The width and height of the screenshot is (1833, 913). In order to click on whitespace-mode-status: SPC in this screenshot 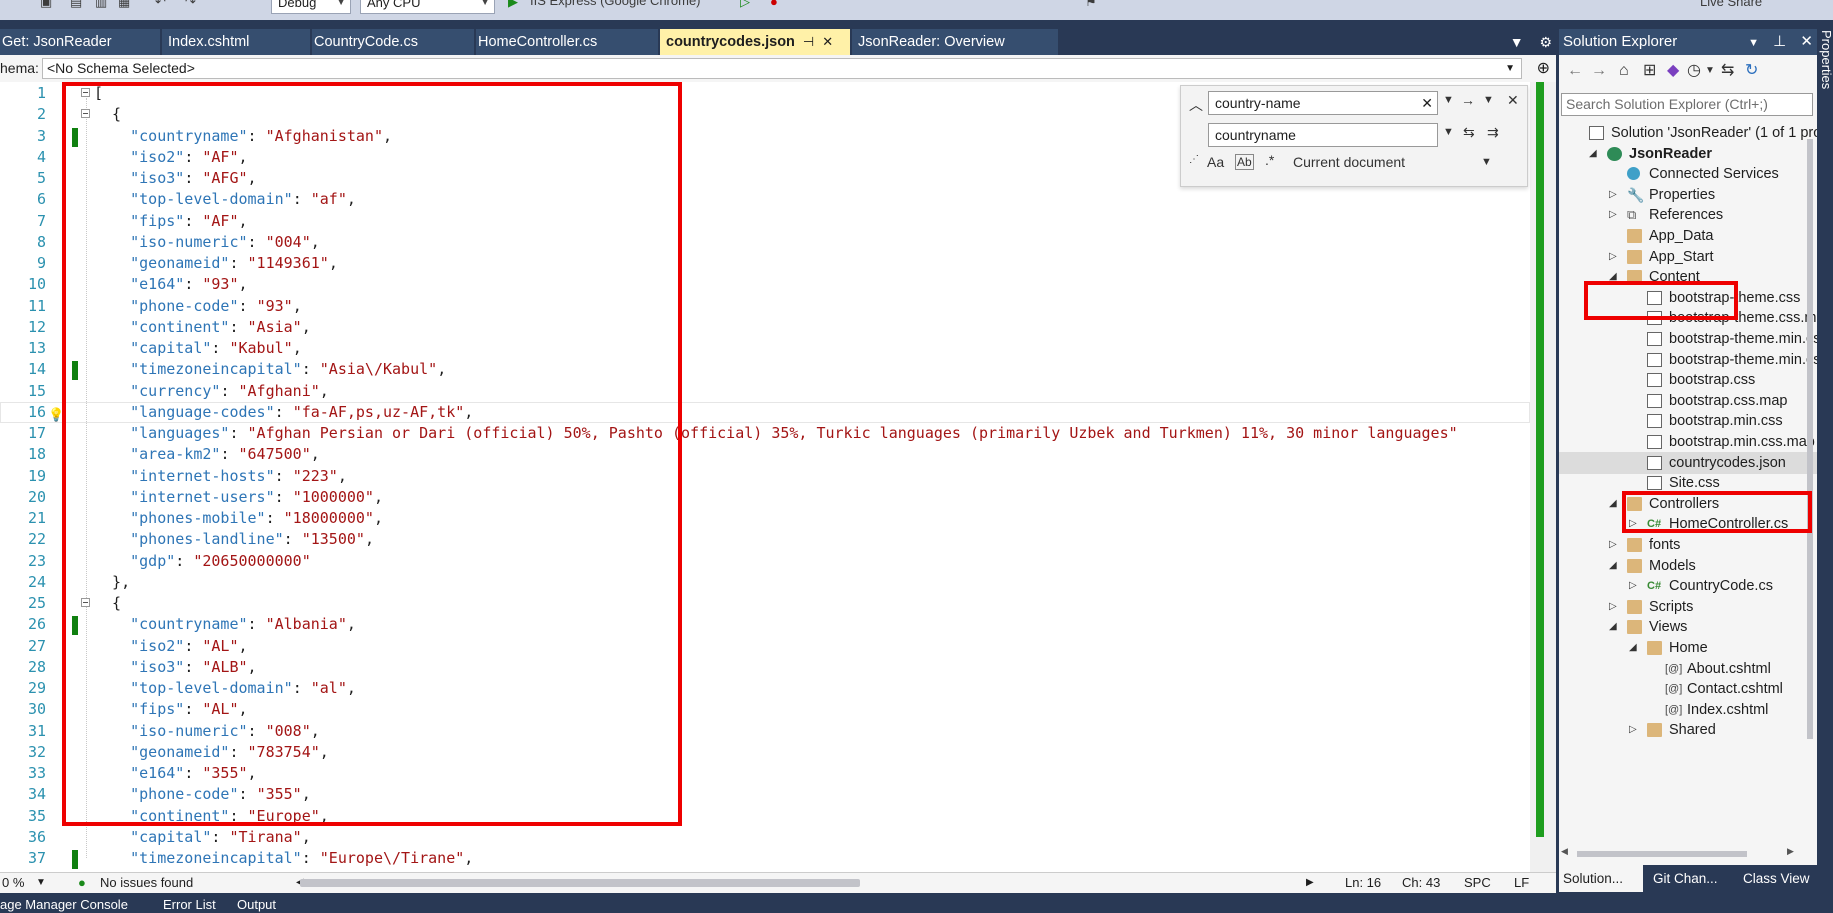, I will do `click(1477, 883)`.